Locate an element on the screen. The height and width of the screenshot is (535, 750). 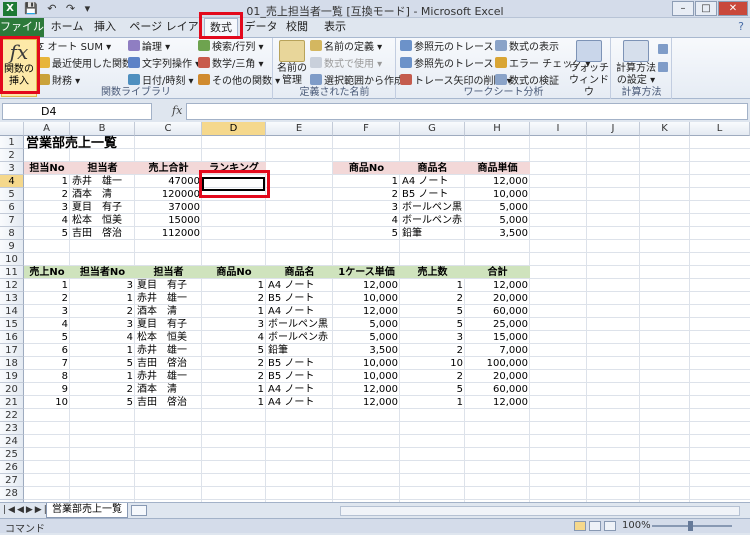
calc-now-icon is located at coordinates (663, 49).